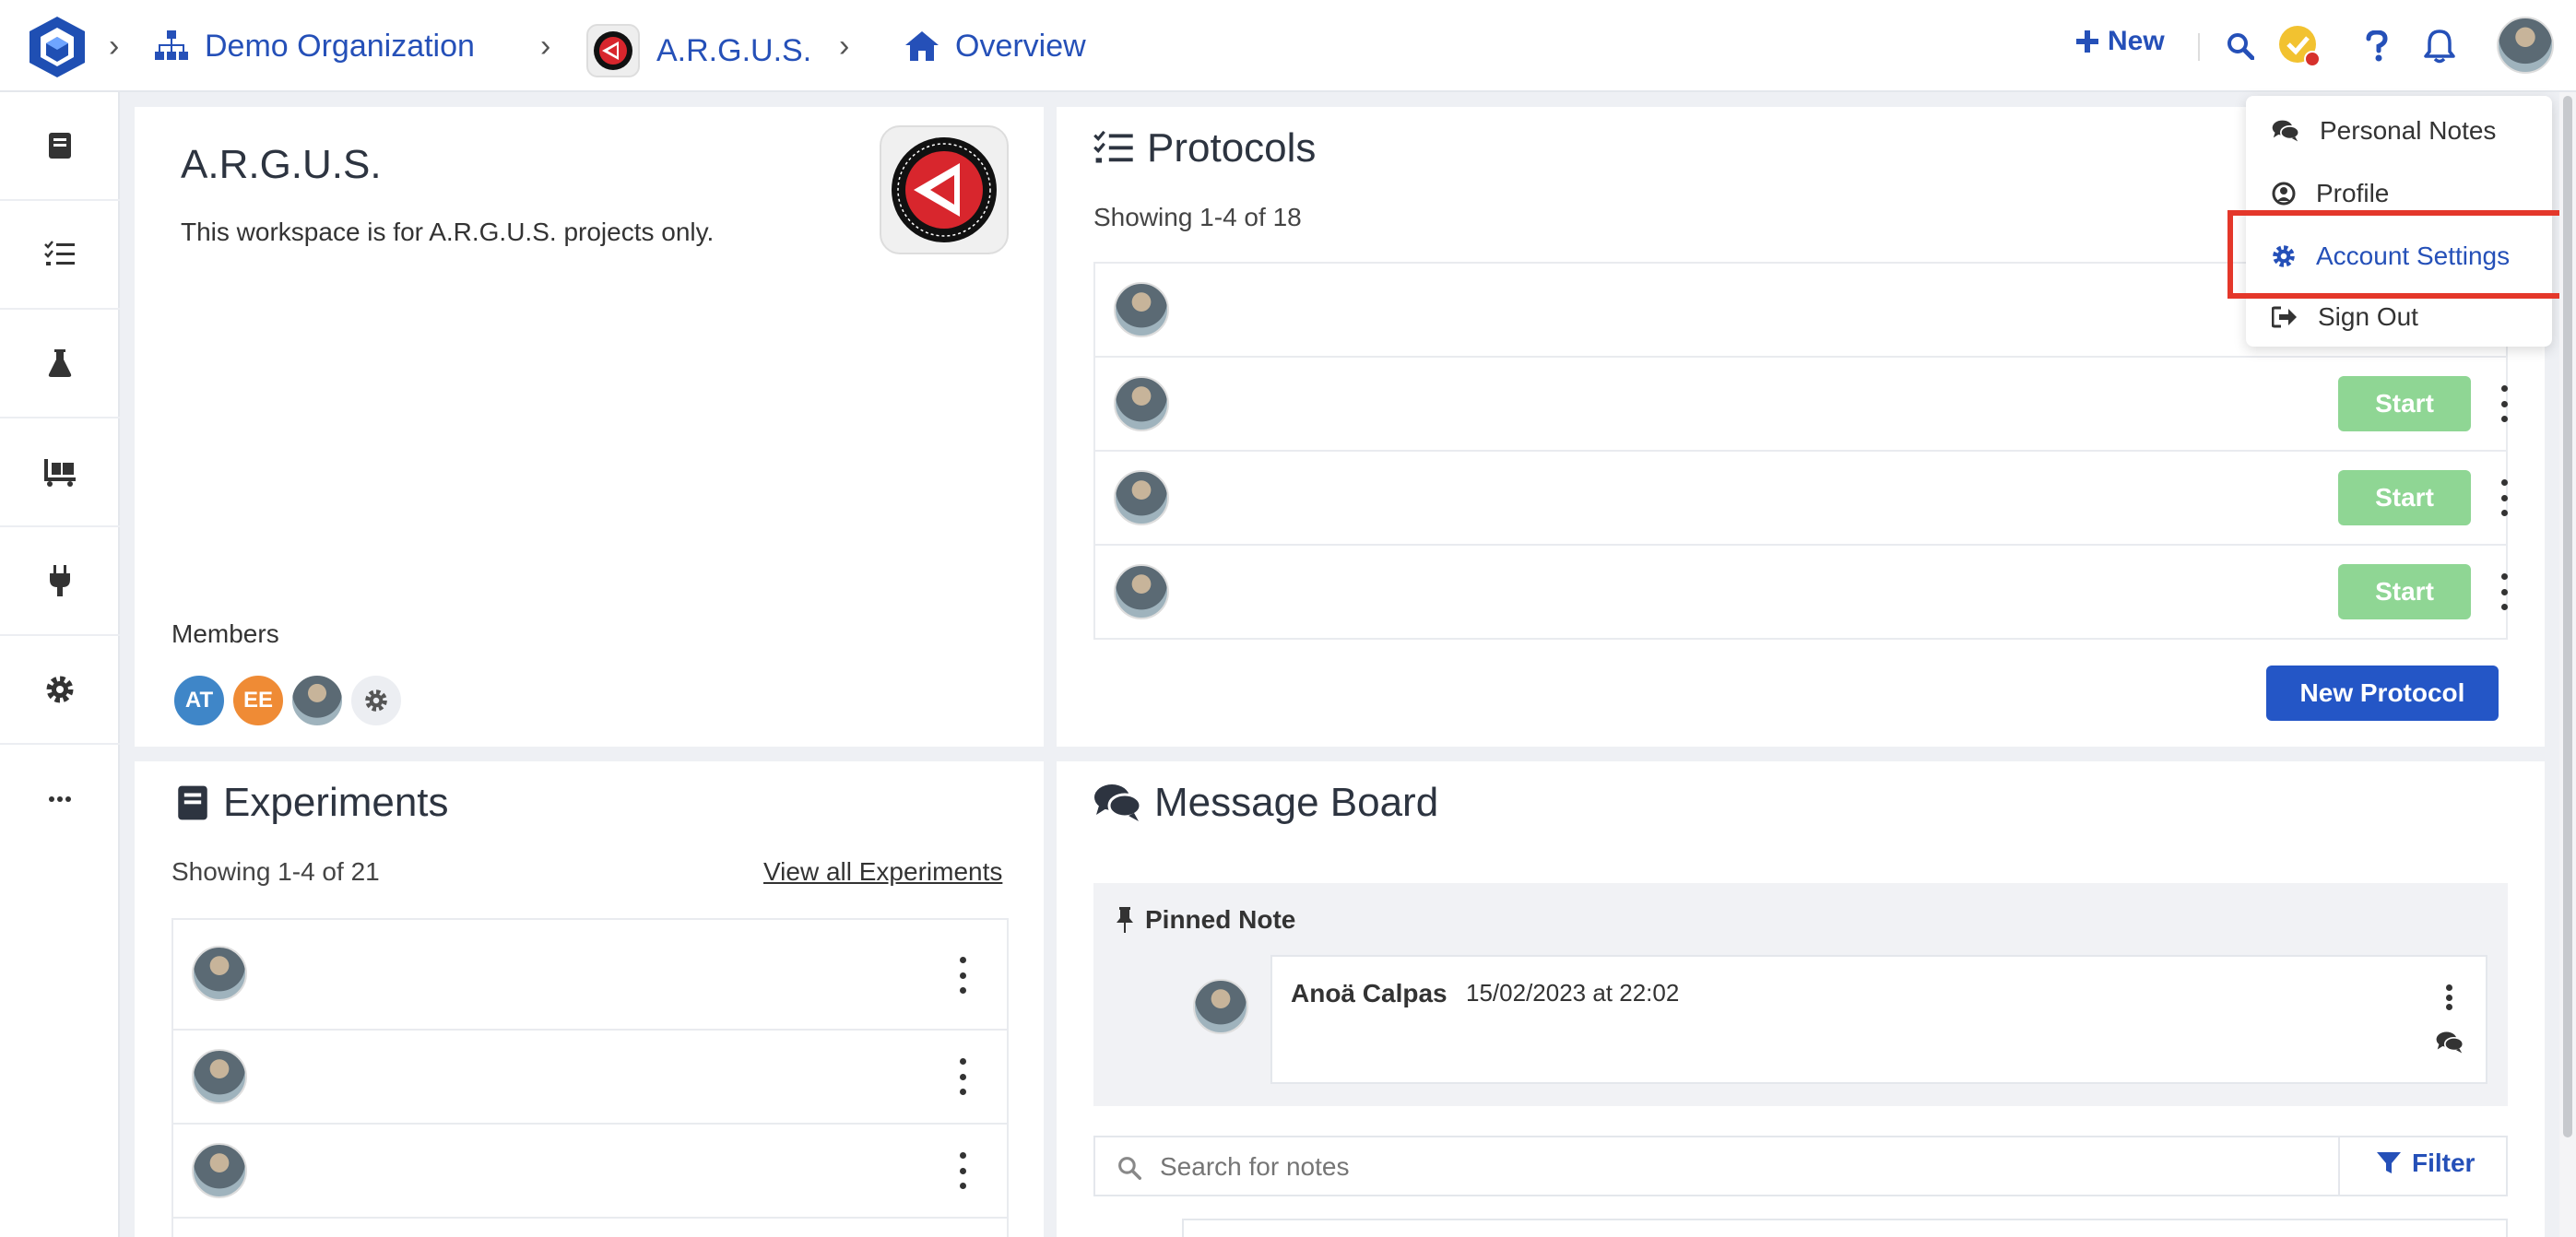  I want to click on sidebar-item-settings, so click(60, 690).